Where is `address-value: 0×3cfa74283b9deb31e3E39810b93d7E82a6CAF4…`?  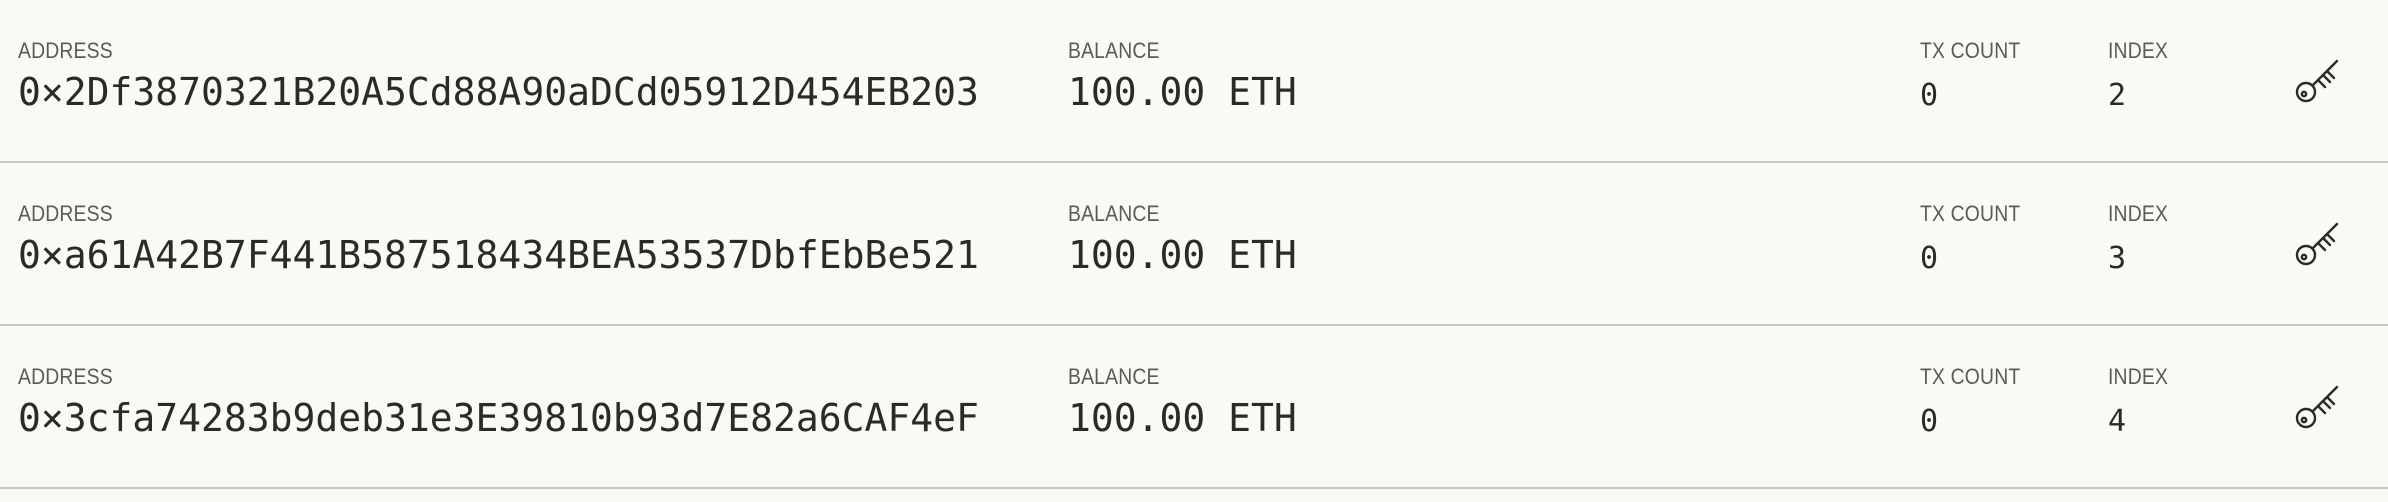 address-value: 0×3cfa74283b9deb31e3E39810b93d7E82a6CAF4… is located at coordinates (498, 418).